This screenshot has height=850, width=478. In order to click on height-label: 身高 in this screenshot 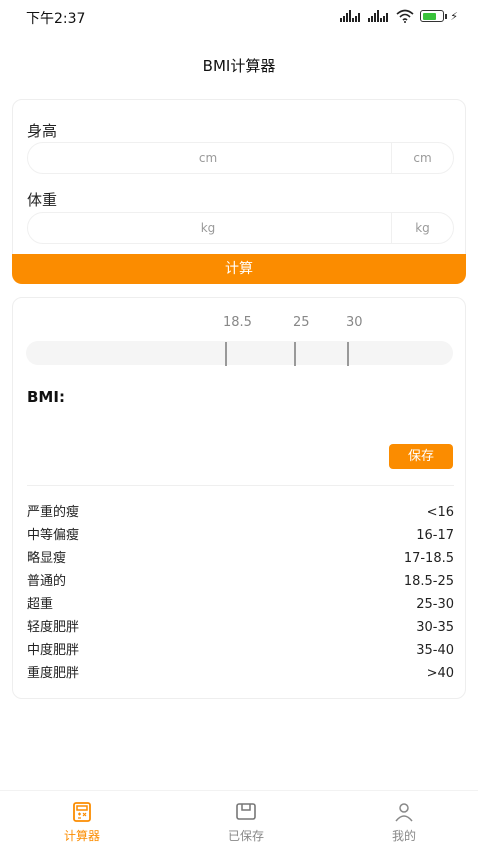, I will do `click(42, 131)`.